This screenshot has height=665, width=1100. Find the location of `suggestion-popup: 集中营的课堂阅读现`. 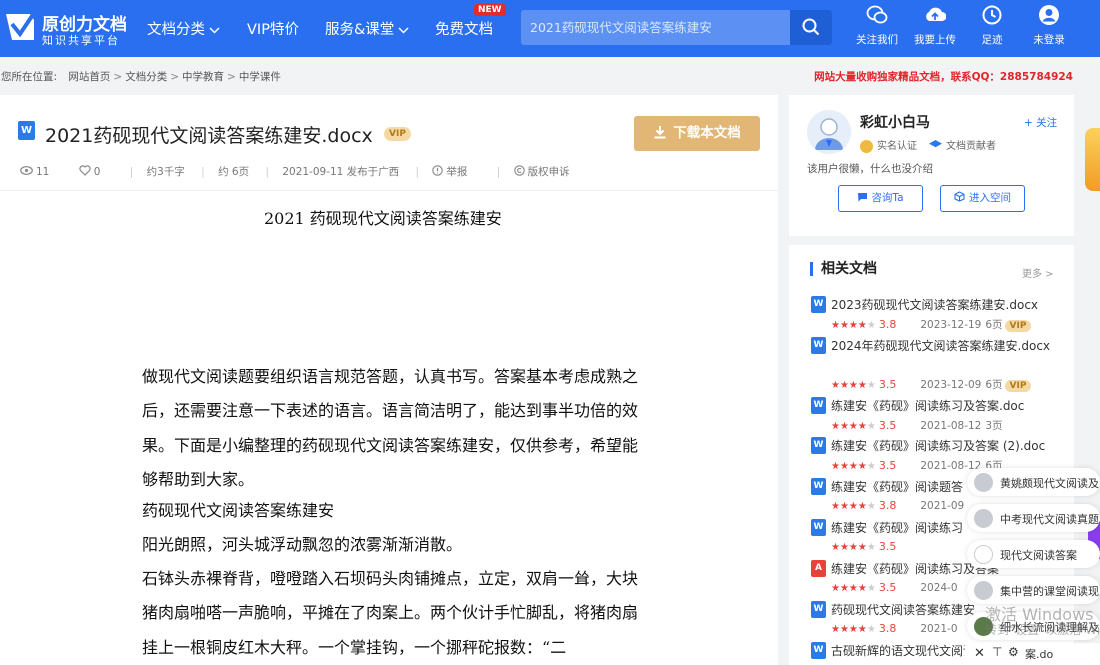

suggestion-popup: 集中营的课堂阅读现 is located at coordinates (1033, 590).